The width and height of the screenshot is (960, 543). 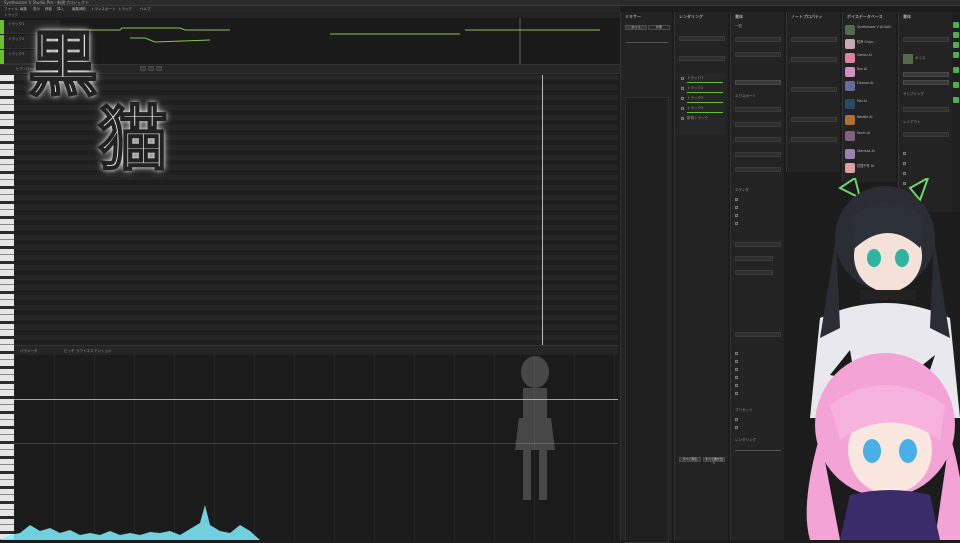 I want to click on play-button, so click(x=143, y=68).